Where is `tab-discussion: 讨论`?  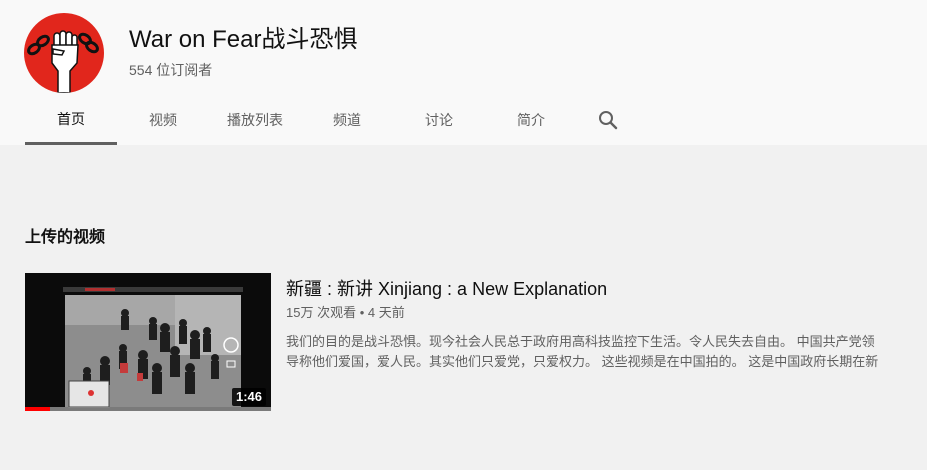
tab-discussion: 讨论 is located at coordinates (439, 120).